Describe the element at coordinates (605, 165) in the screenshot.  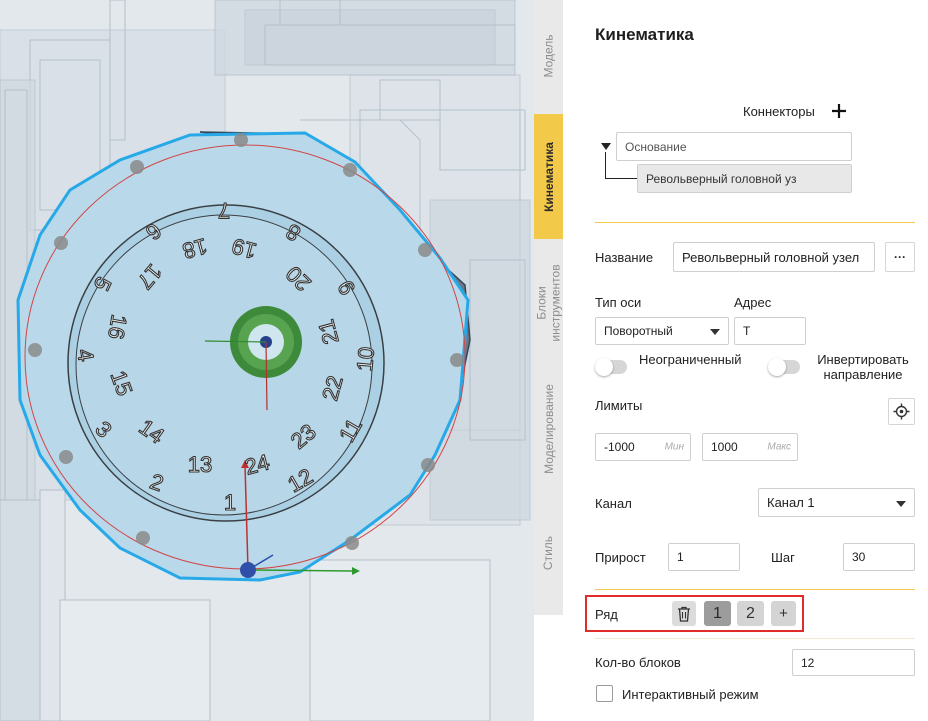
I see `tree-branch-line` at that location.